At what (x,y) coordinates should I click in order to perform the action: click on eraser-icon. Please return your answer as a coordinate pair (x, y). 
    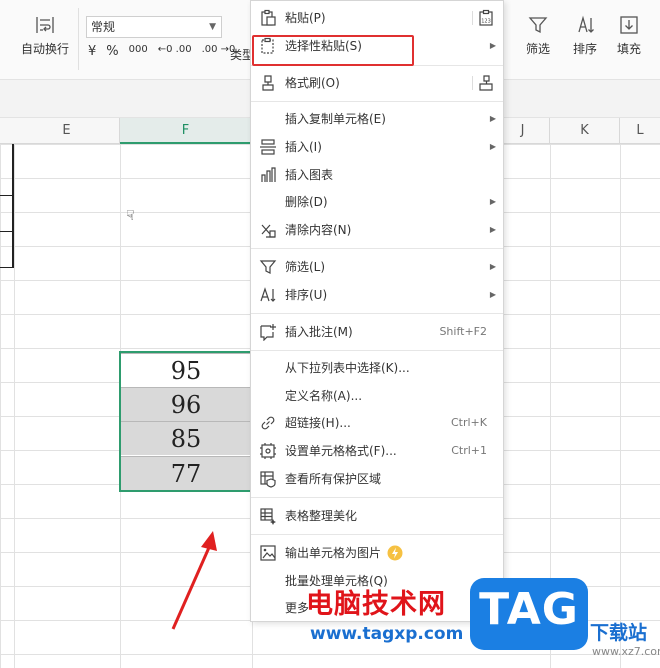
    Looking at the image, I should click on (268, 231).